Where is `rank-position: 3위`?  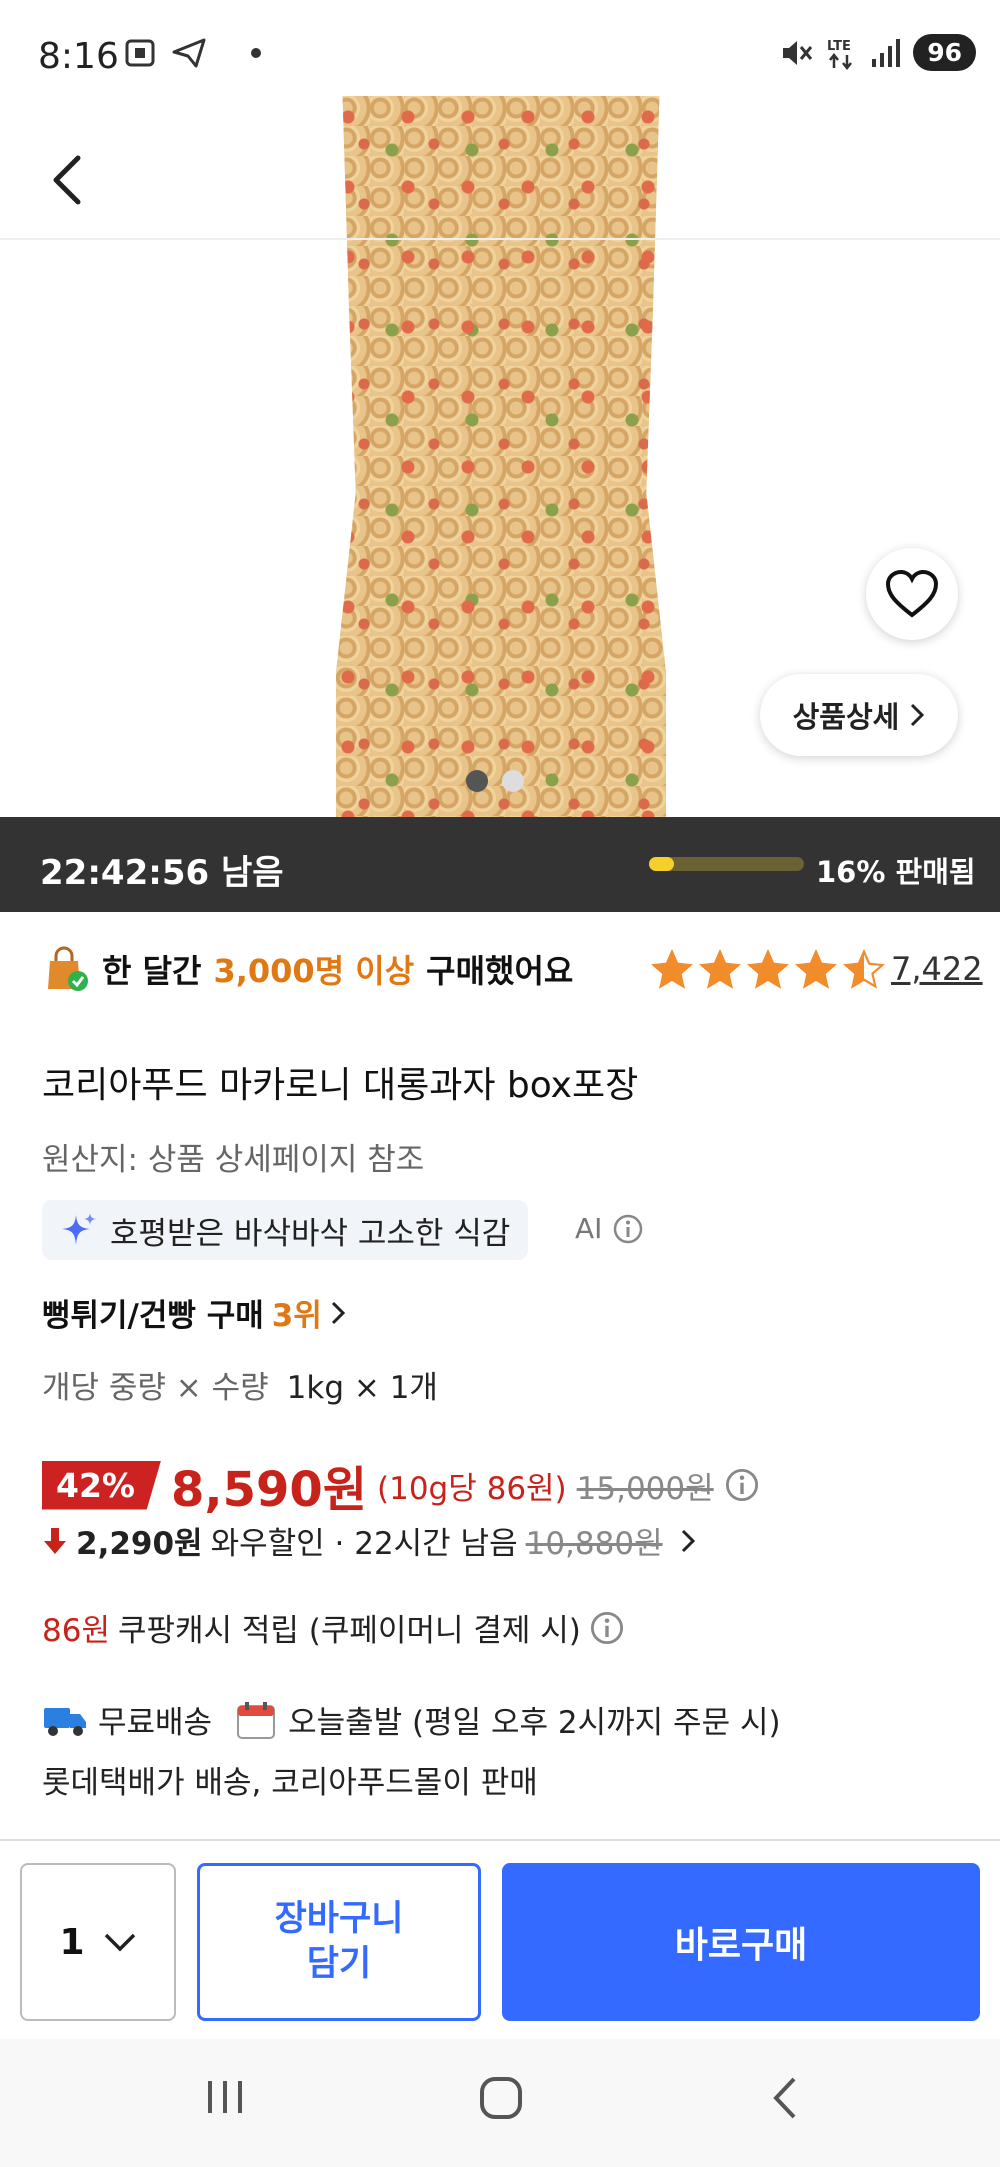 rank-position: 3위 is located at coordinates (296, 1316).